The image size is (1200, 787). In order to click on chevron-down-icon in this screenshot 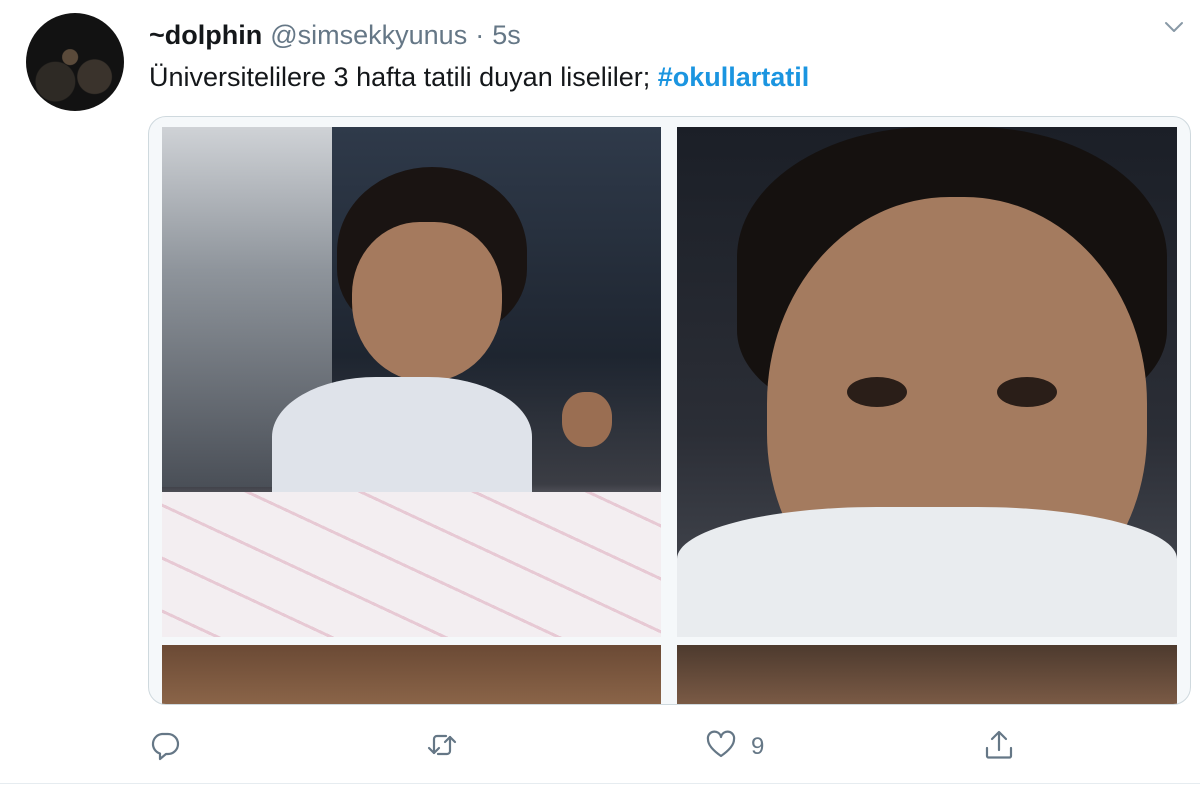, I will do `click(1174, 27)`.